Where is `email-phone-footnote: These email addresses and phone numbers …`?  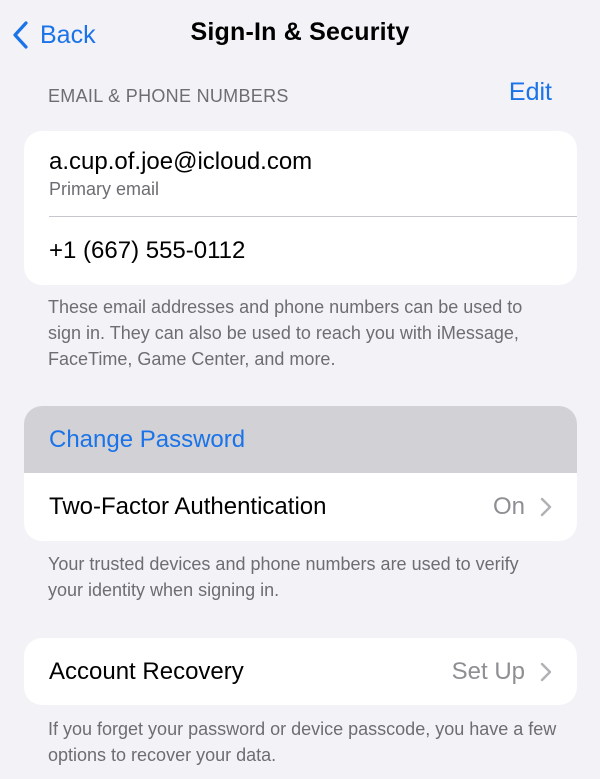
email-phone-footnote: These email addresses and phone numbers … is located at coordinates (285, 333).